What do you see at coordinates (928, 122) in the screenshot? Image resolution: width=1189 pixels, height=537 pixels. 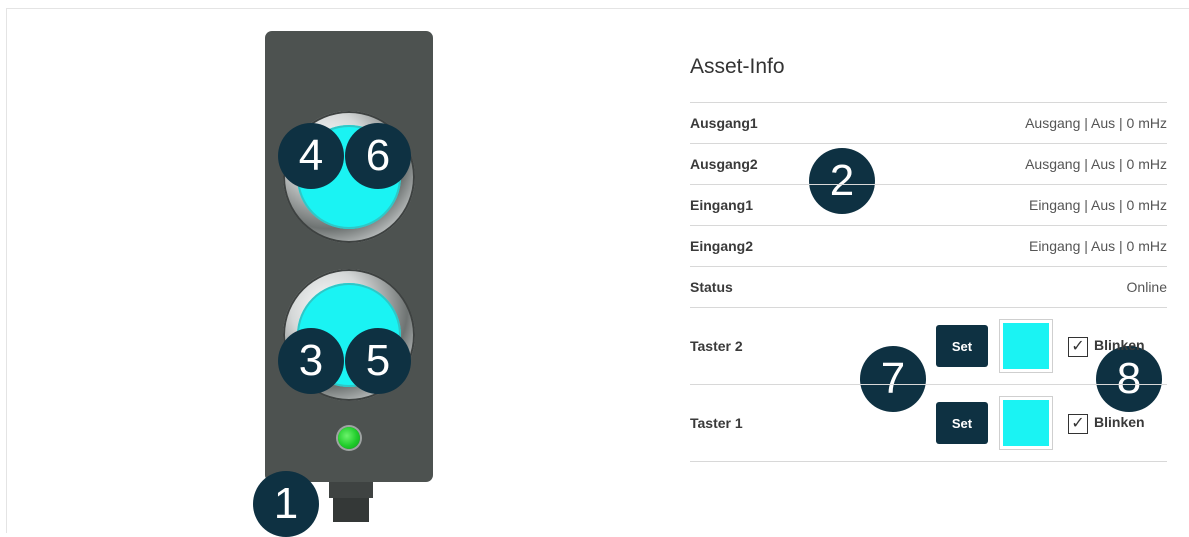 I see `info-row-ausgang1: Ausgang1 Ausgang | Aus | 0 mHz` at bounding box center [928, 122].